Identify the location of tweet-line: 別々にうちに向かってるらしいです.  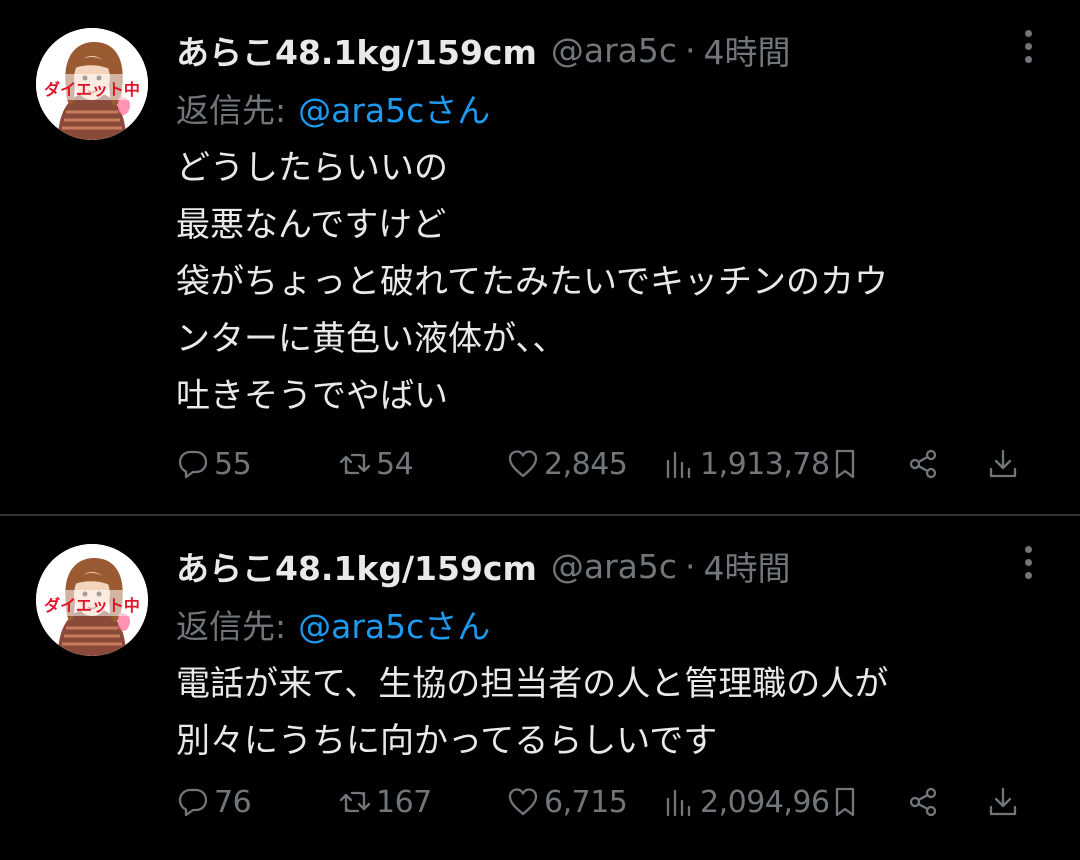
(447, 741).